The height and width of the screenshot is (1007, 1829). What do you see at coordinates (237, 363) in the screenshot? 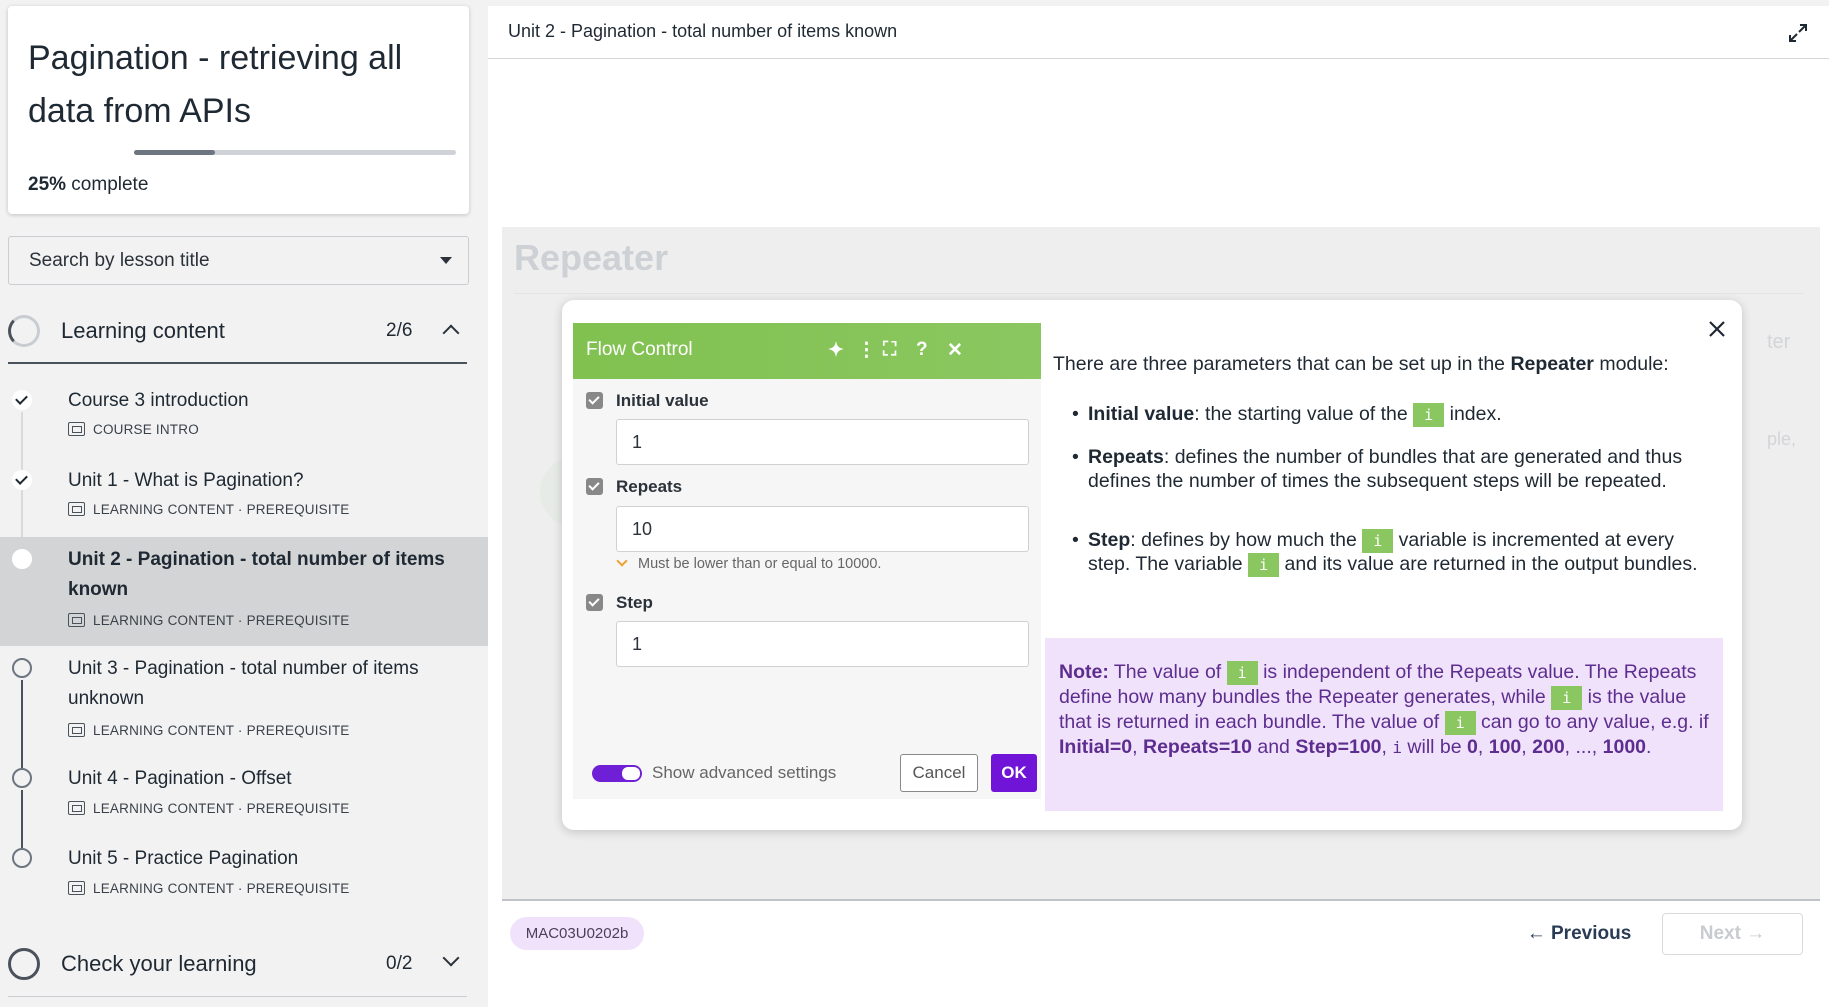
I see `section-divider` at bounding box center [237, 363].